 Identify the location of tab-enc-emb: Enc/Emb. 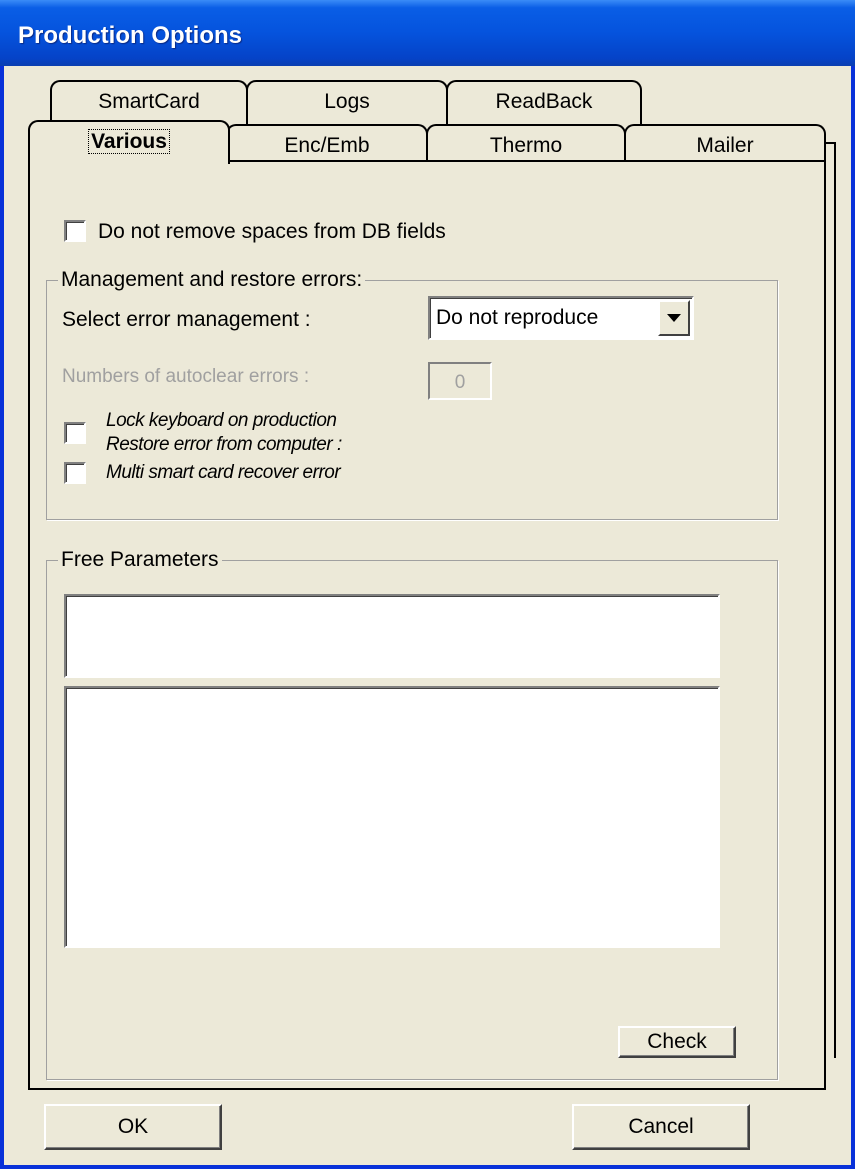
(327, 144).